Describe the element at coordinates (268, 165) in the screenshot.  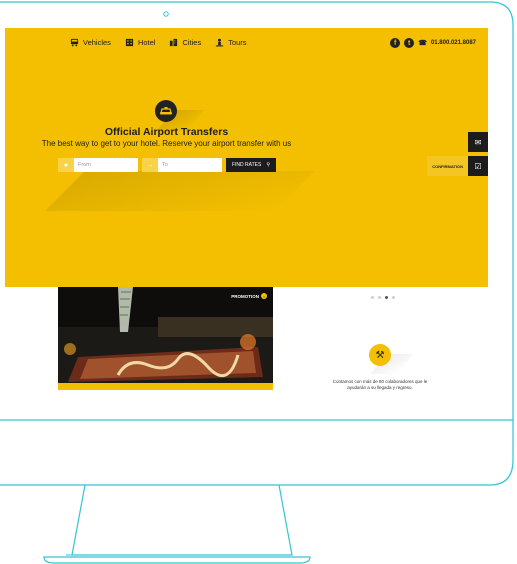
I see `search-icon: ⚲` at that location.